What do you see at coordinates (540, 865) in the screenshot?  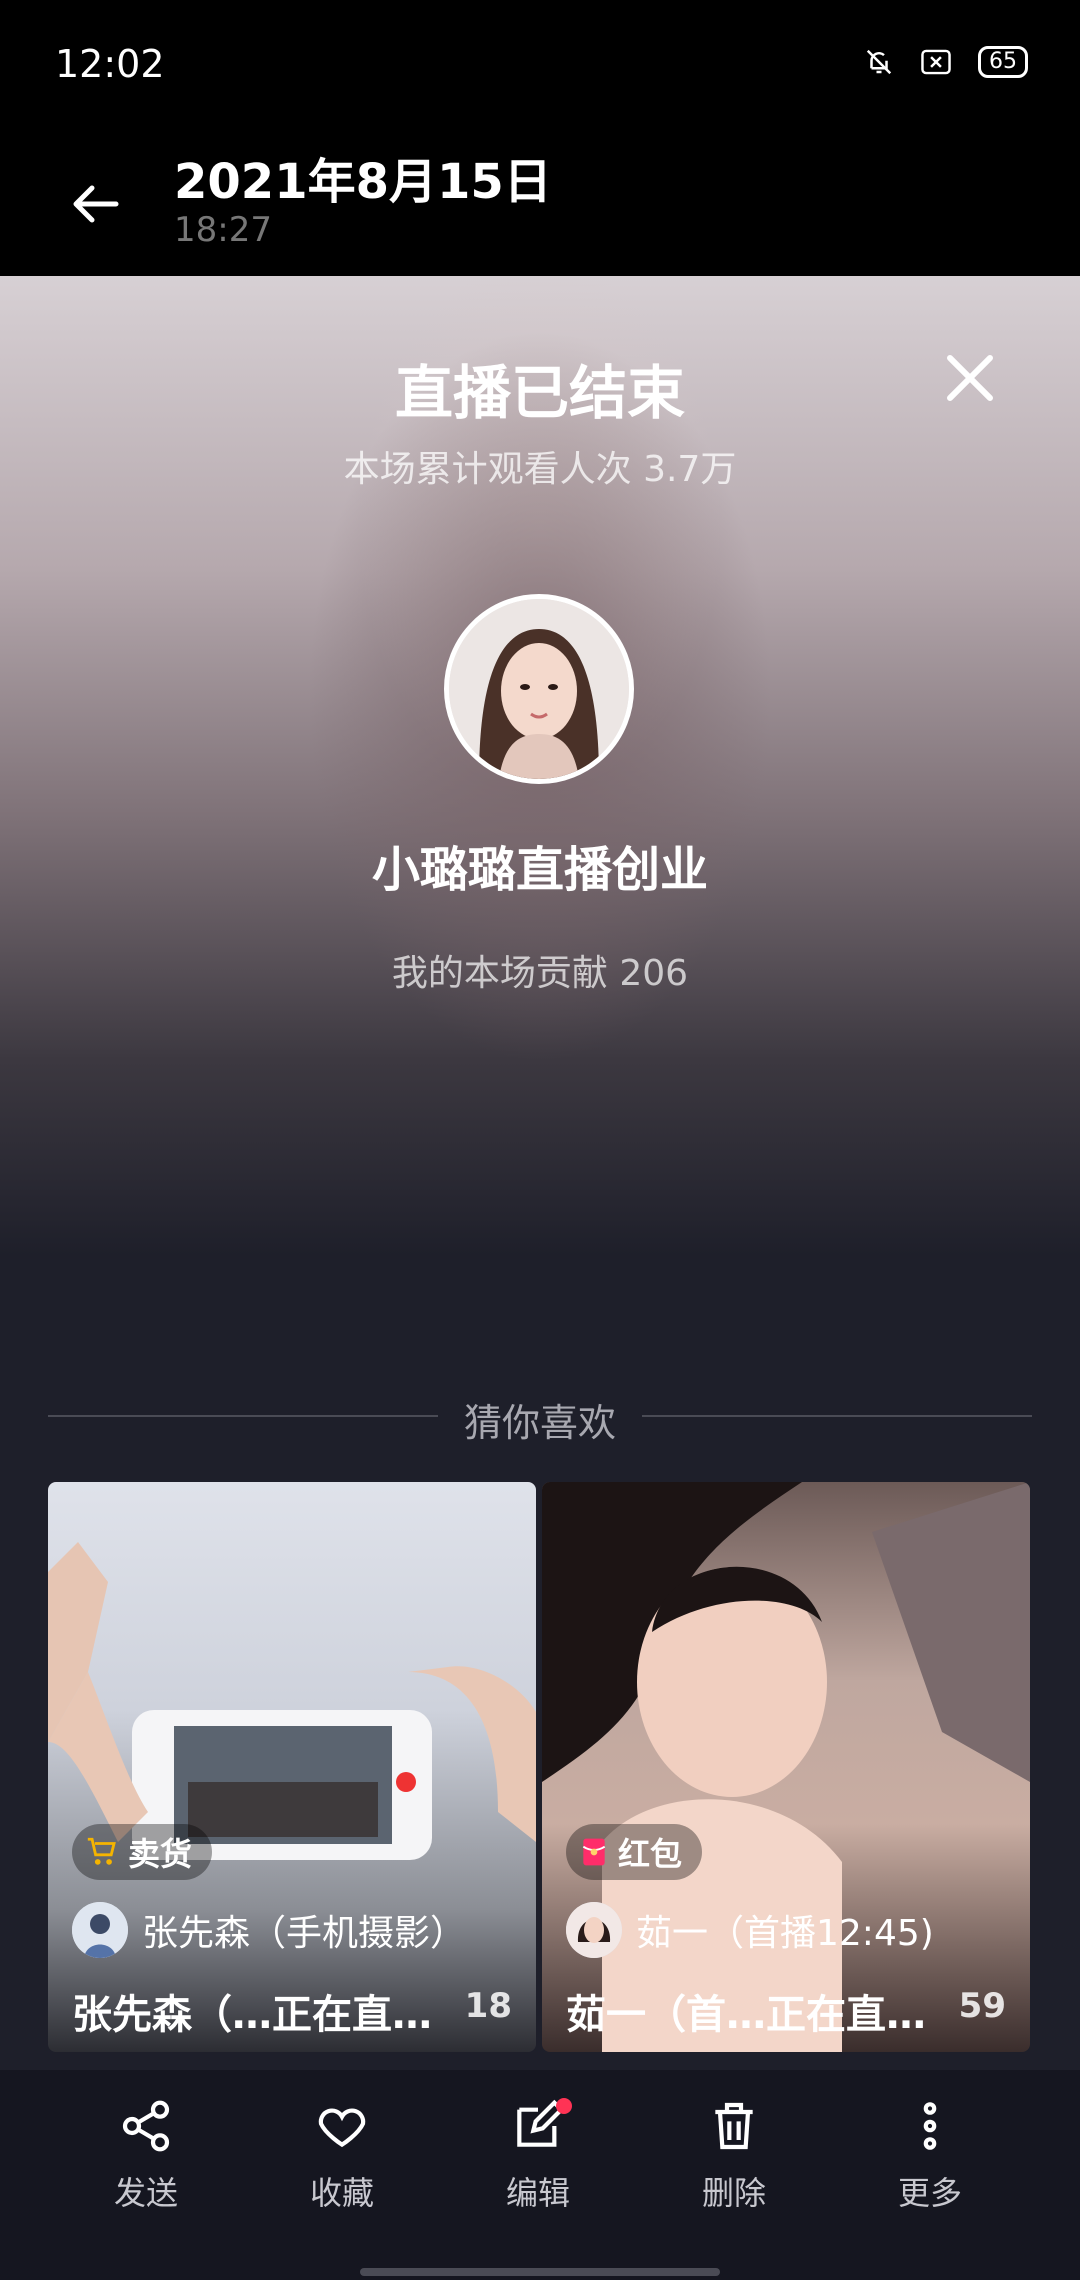 I see `host-name: 小璐璐直播创业` at bounding box center [540, 865].